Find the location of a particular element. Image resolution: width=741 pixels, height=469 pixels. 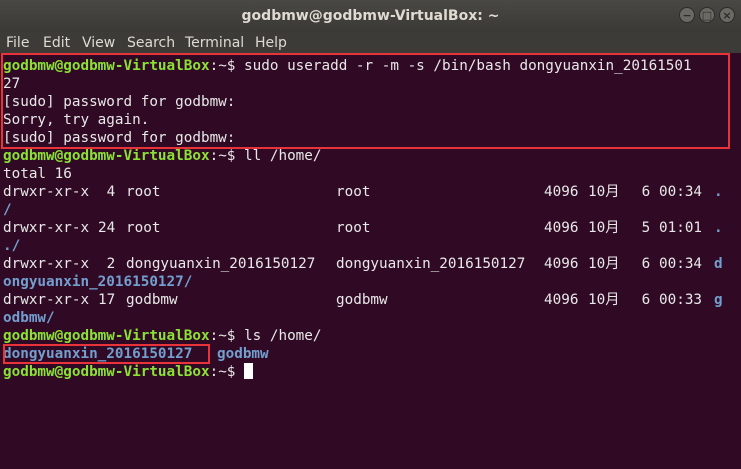

time: 01:01 is located at coordinates (681, 228).